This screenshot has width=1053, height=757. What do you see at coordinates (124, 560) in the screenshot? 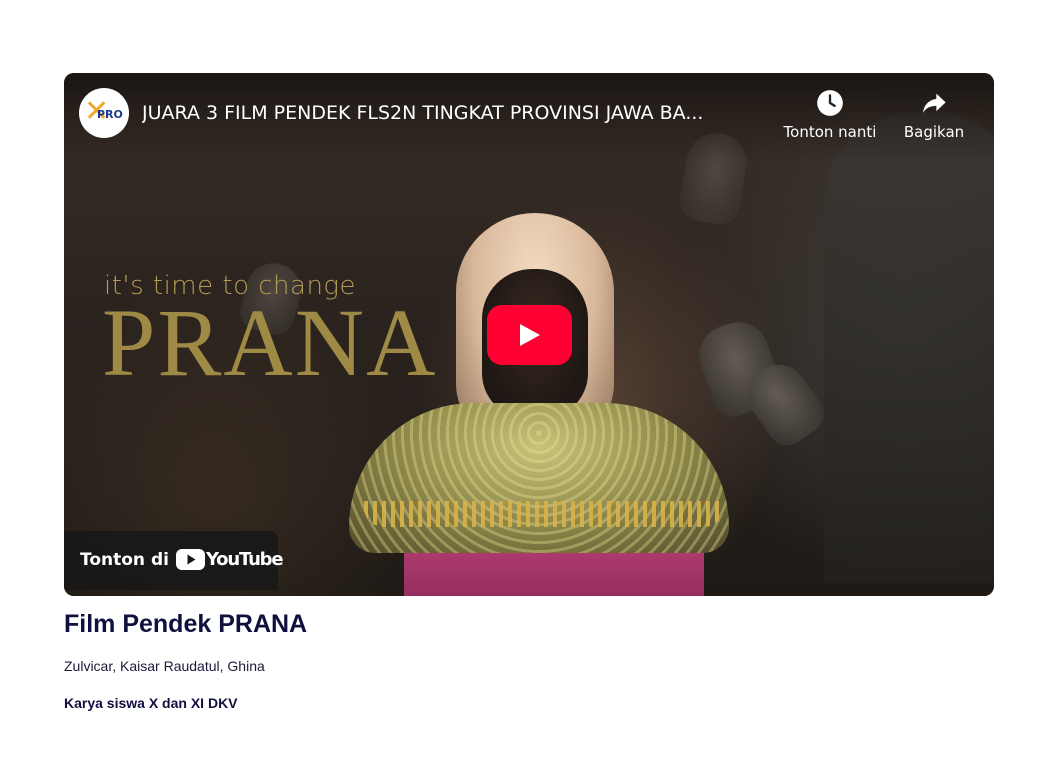
I see `watch-on-label: Tonton di` at bounding box center [124, 560].